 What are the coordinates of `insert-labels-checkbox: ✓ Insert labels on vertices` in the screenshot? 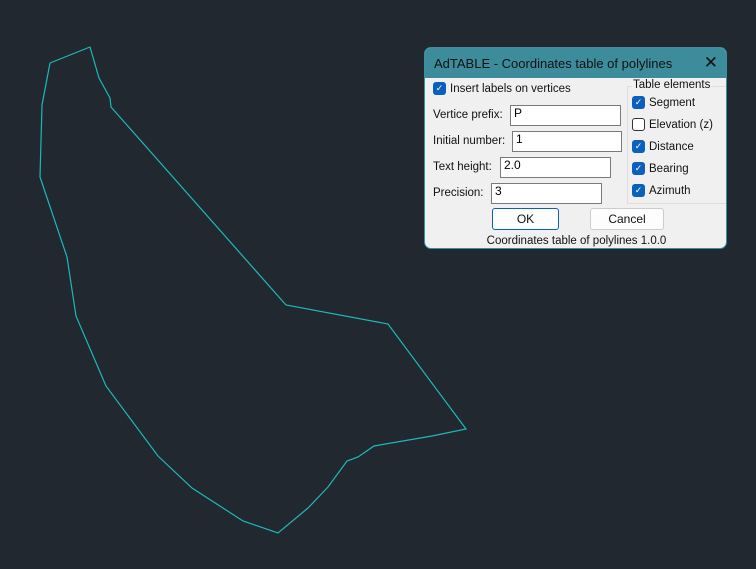 It's located at (502, 88).